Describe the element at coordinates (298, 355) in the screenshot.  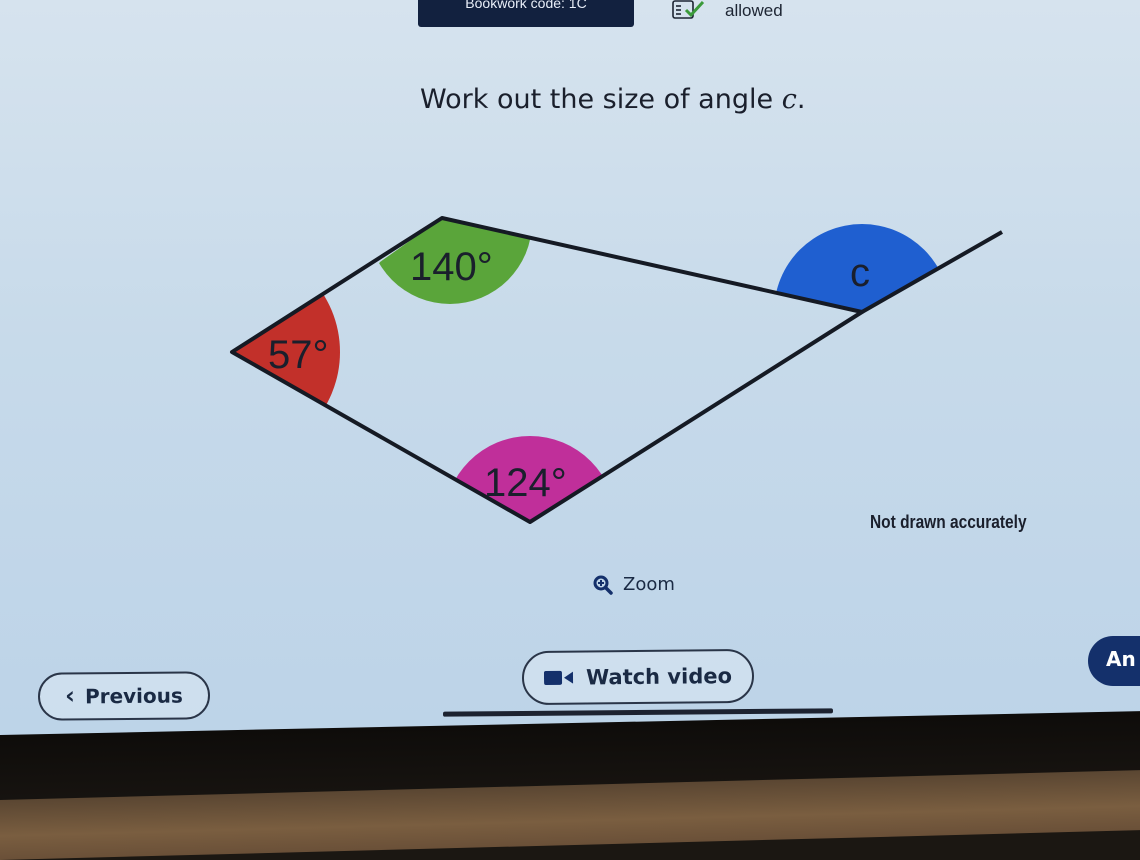
I see `angle-label-57: 57°` at that location.